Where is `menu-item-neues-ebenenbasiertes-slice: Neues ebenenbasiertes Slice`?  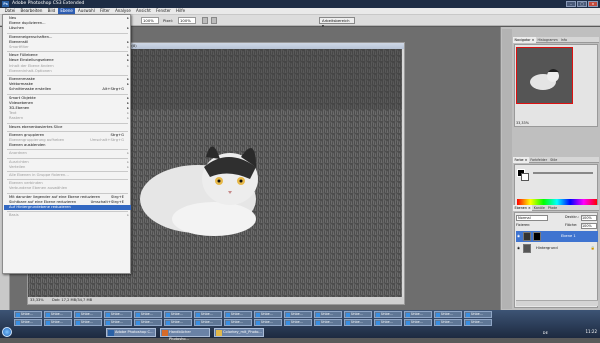
menu-item-neues-ebenenbasiertes-slice: Neues ebenenbasiertes Slice is located at coordinates (67, 127).